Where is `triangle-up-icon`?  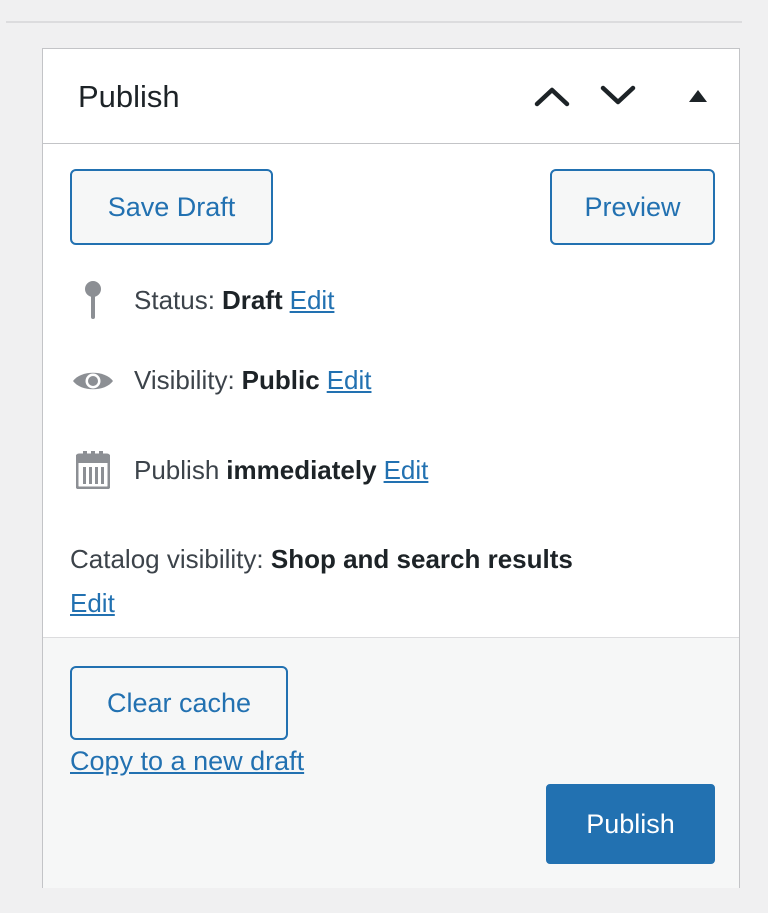 triangle-up-icon is located at coordinates (698, 96).